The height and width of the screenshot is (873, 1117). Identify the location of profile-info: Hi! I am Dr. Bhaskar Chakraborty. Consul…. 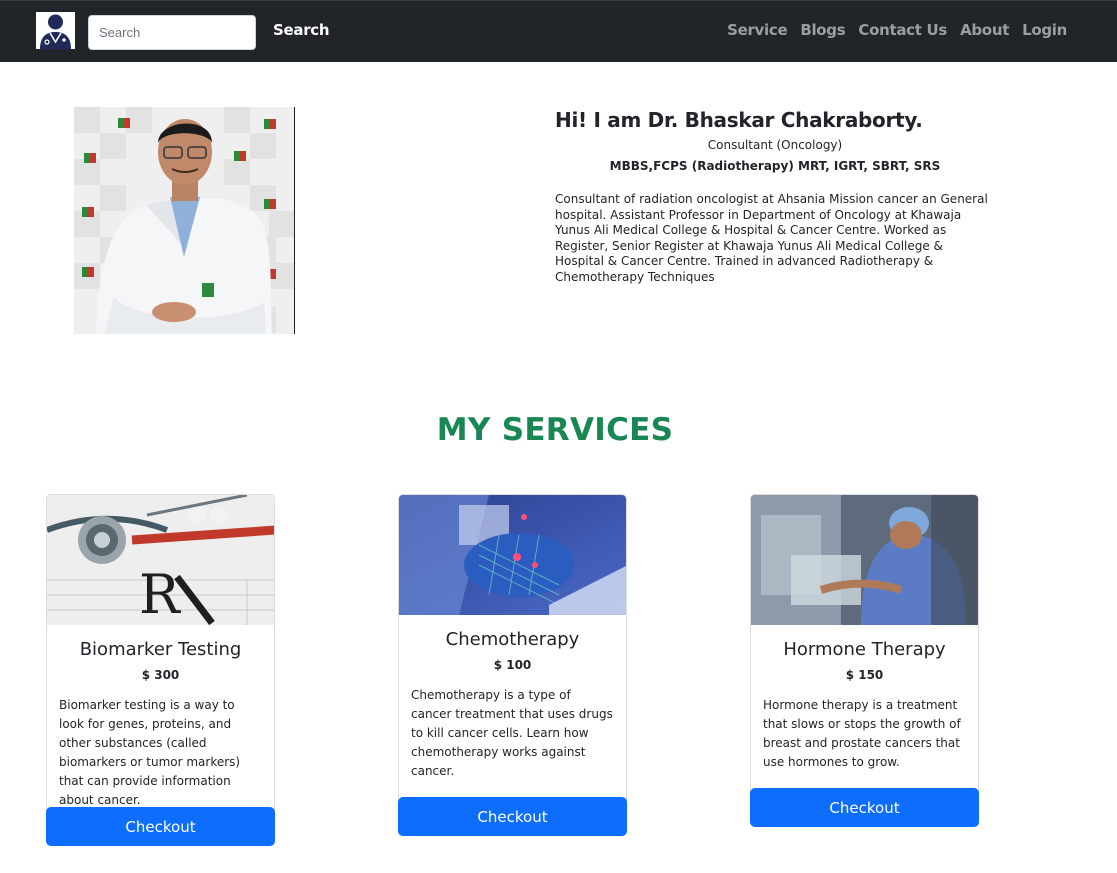
(775, 196).